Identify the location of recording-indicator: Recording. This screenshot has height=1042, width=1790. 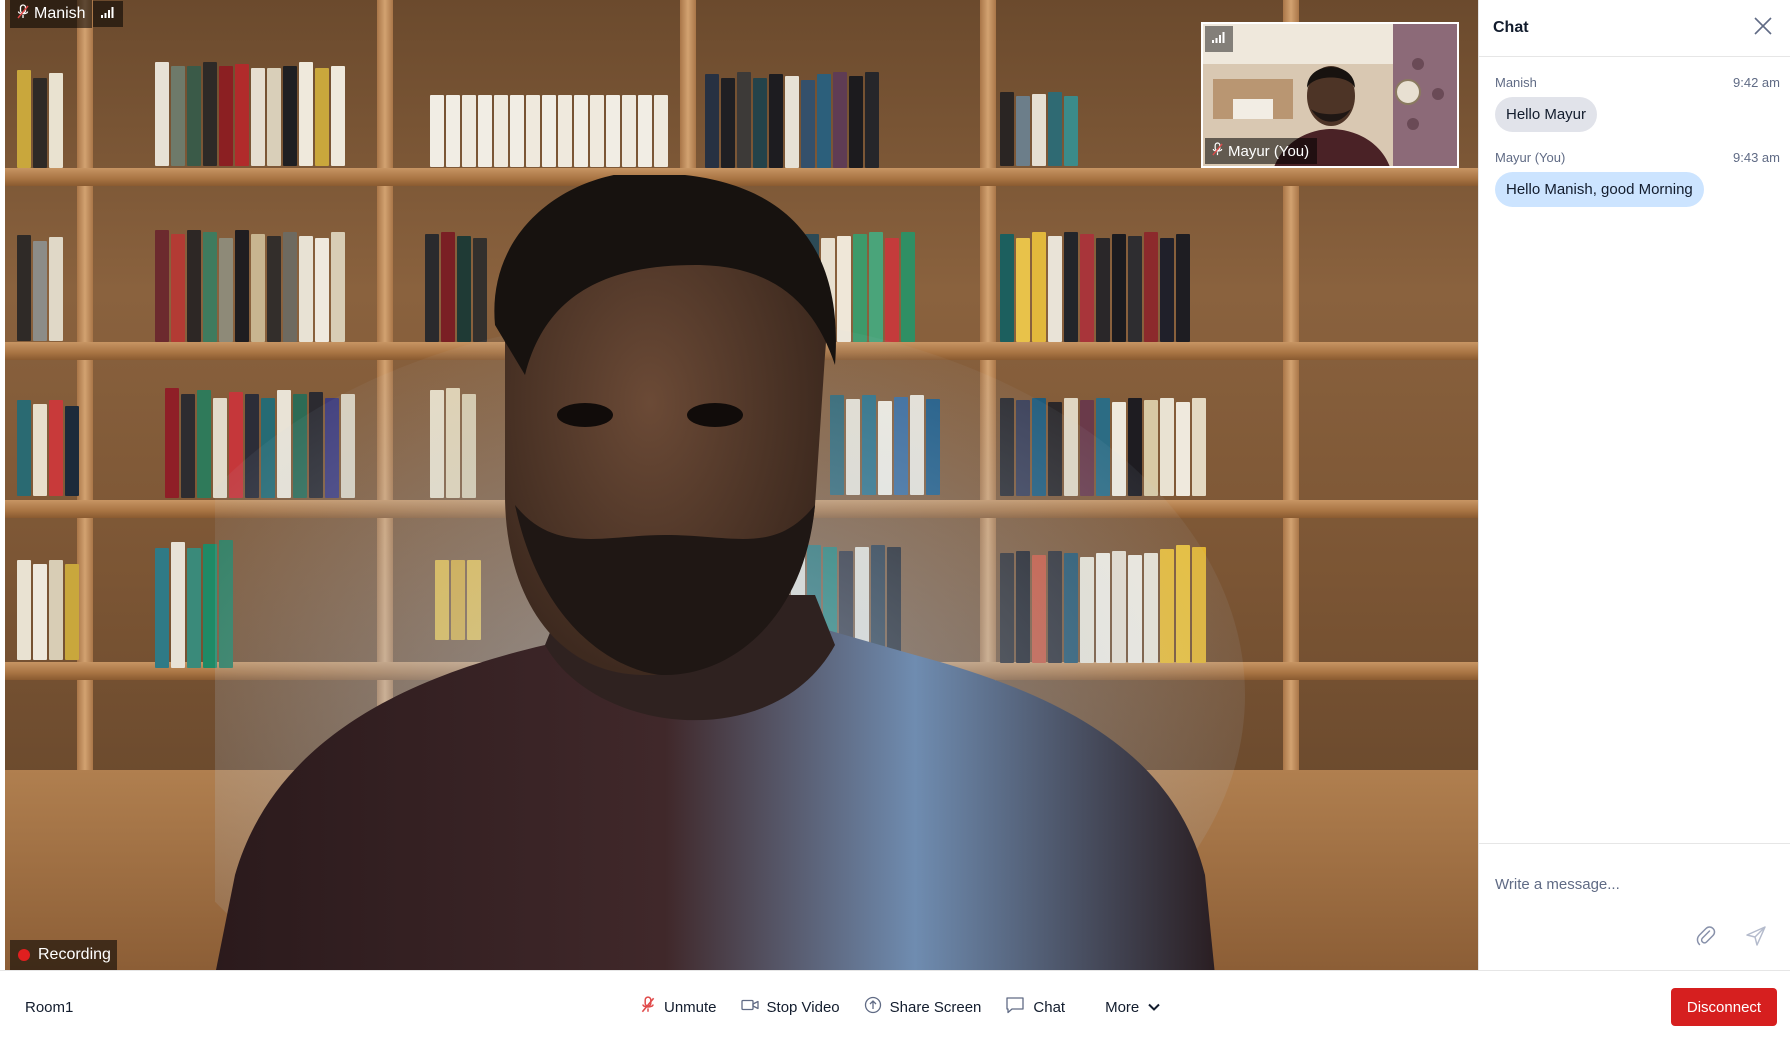
(63, 955).